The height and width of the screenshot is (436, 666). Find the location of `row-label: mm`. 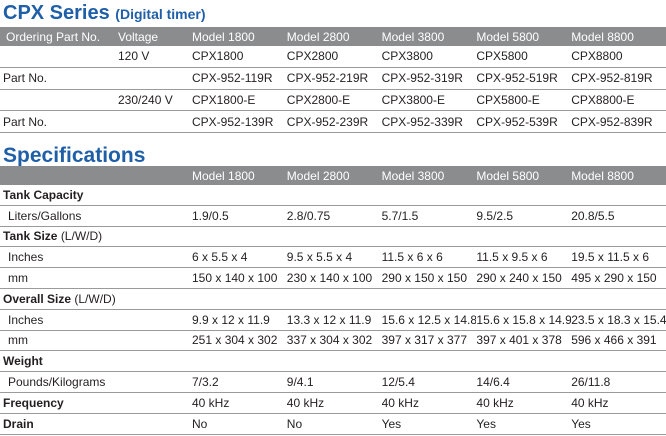

row-label: mm is located at coordinates (96, 341).